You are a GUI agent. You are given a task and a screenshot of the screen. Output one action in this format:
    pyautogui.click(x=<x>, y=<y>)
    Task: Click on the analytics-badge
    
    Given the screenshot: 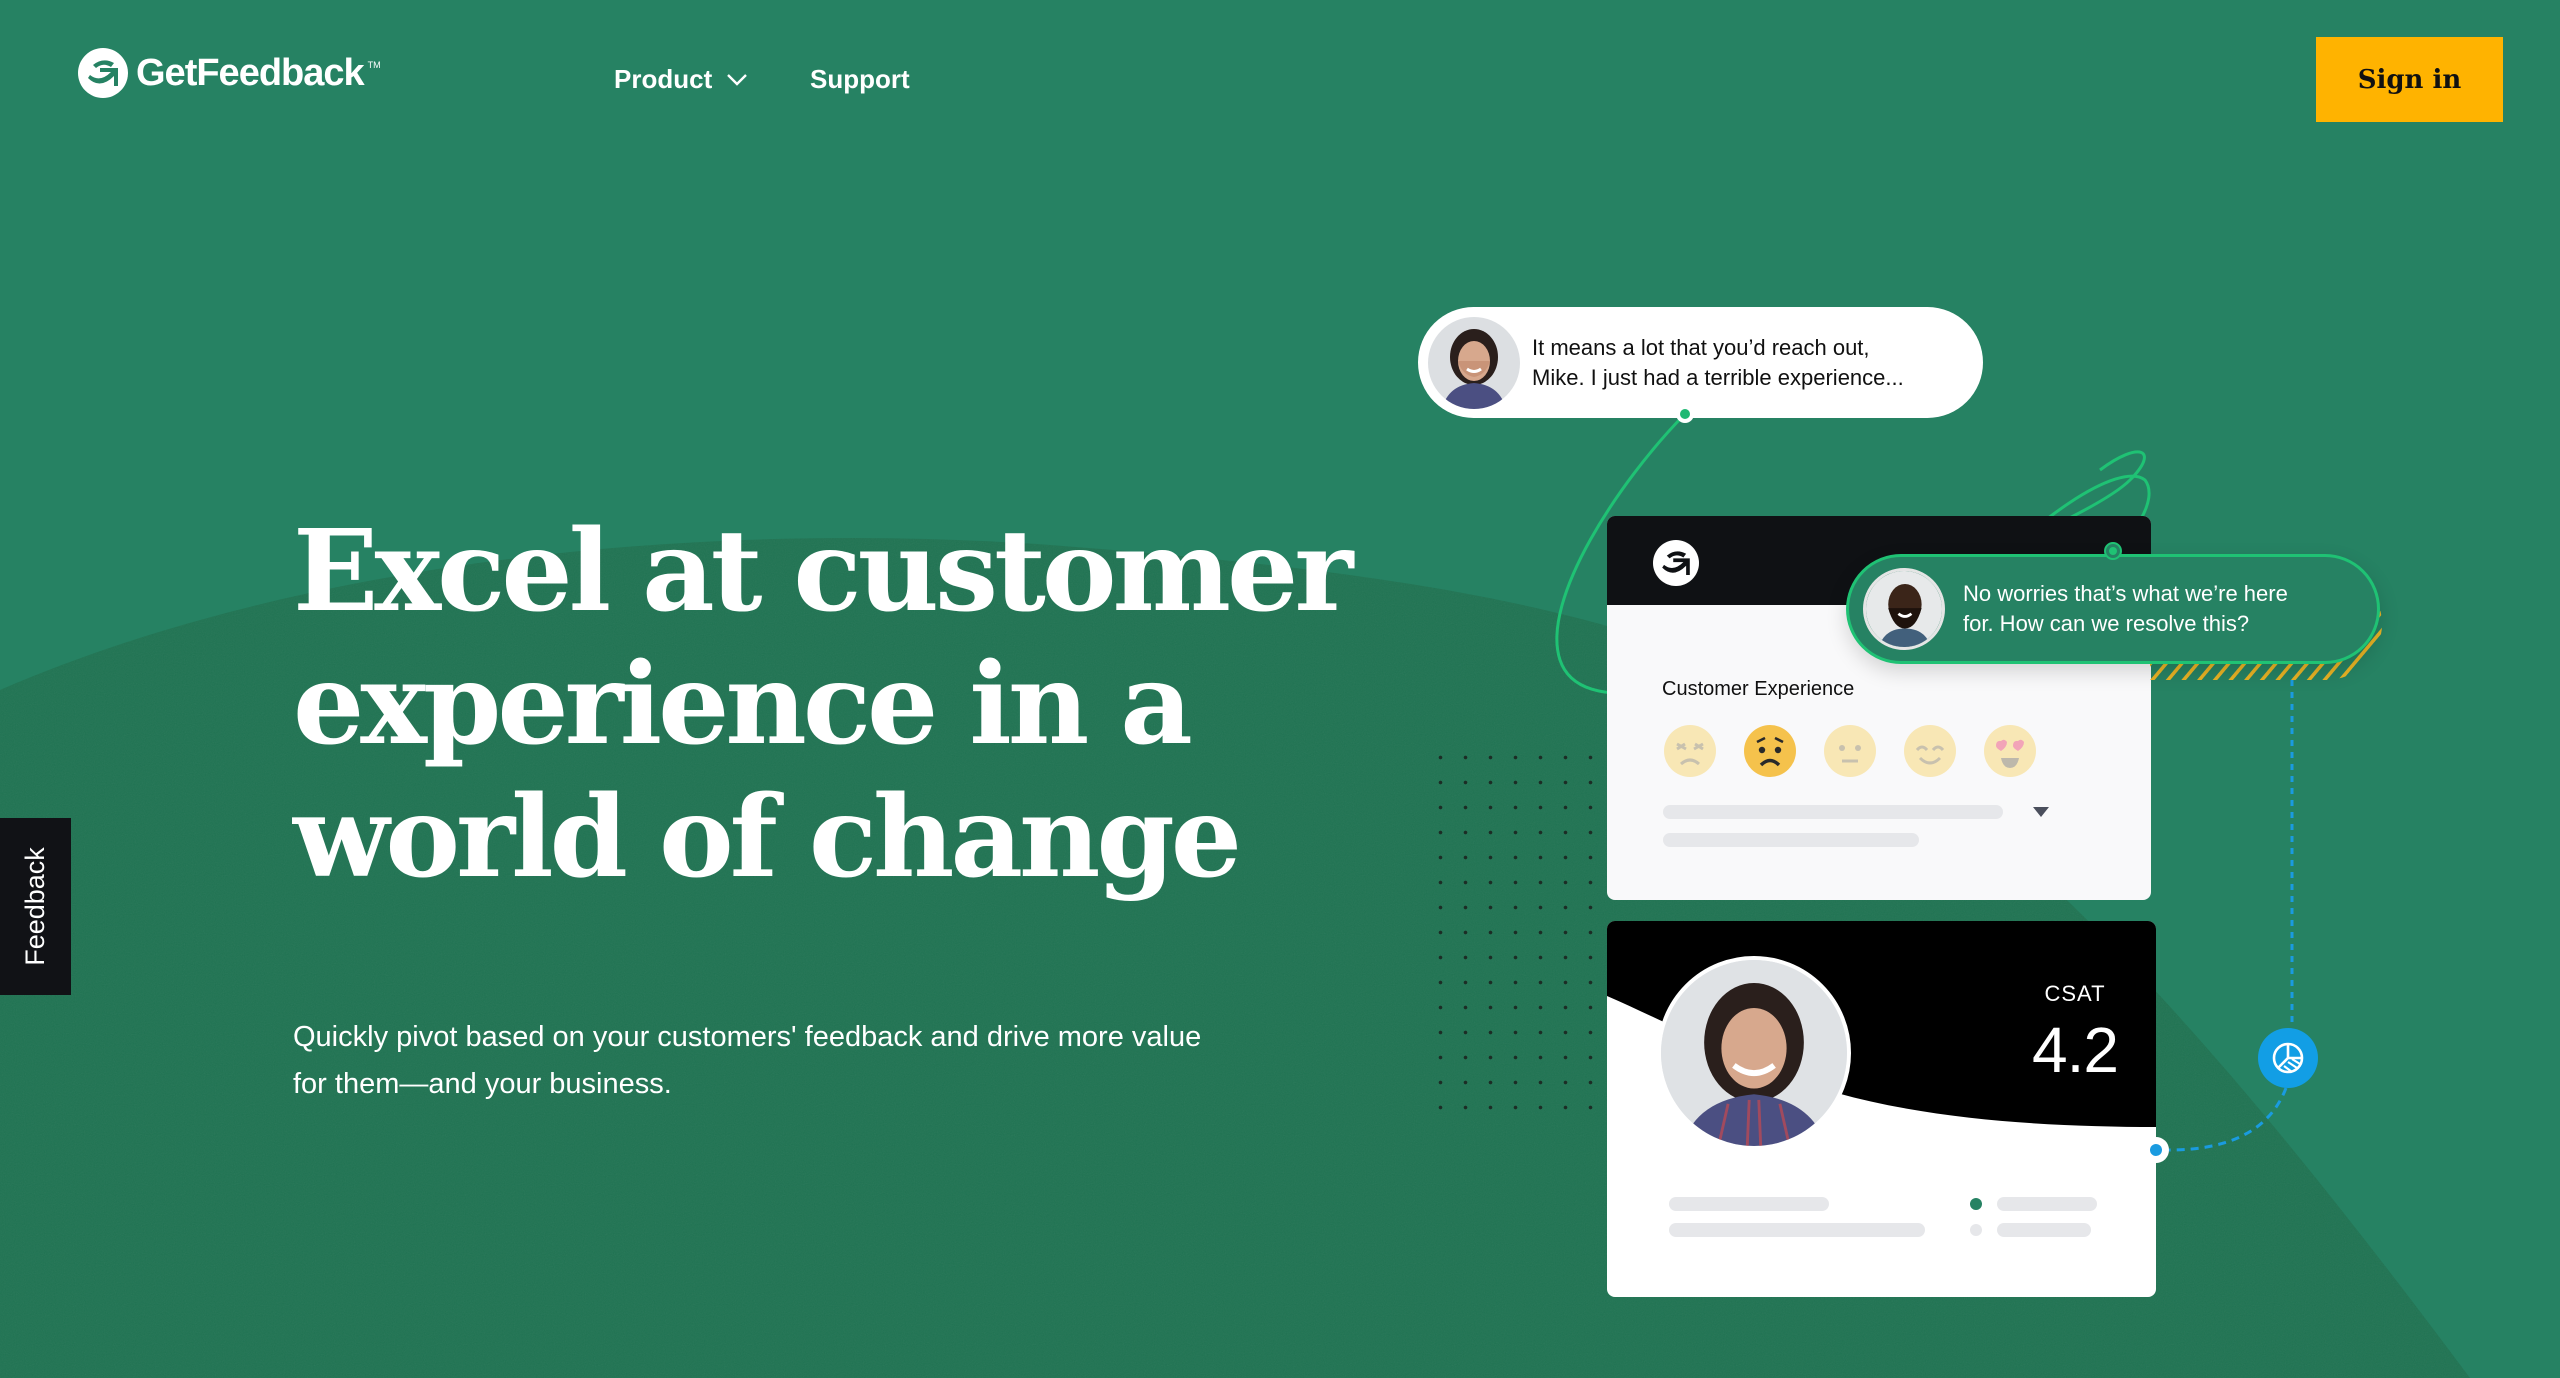 What is the action you would take?
    pyautogui.click(x=2288, y=1058)
    